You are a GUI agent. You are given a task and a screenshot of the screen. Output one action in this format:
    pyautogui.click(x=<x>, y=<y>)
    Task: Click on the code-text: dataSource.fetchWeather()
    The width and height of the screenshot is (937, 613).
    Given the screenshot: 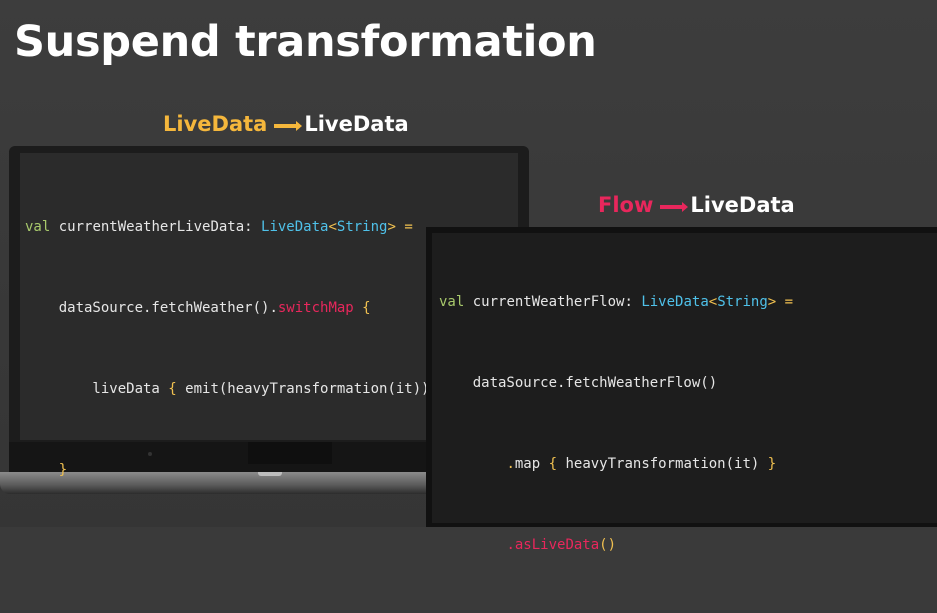 What is the action you would take?
    pyautogui.click(x=147, y=308)
    